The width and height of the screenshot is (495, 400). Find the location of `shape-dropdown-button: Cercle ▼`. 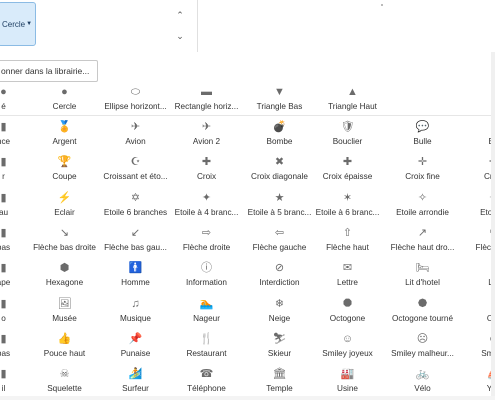

shape-dropdown-button: Cercle ▼ is located at coordinates (18, 24).